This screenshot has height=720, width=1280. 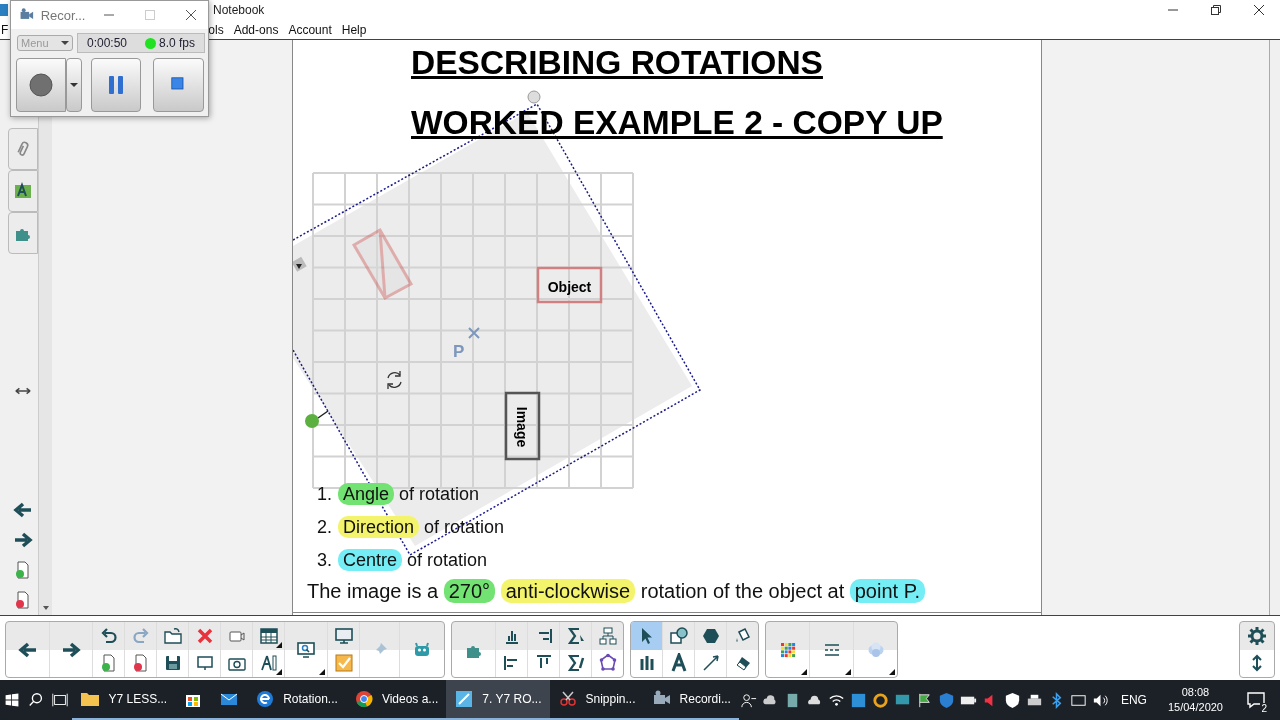 I want to click on back-icon, so click(x=23, y=510).